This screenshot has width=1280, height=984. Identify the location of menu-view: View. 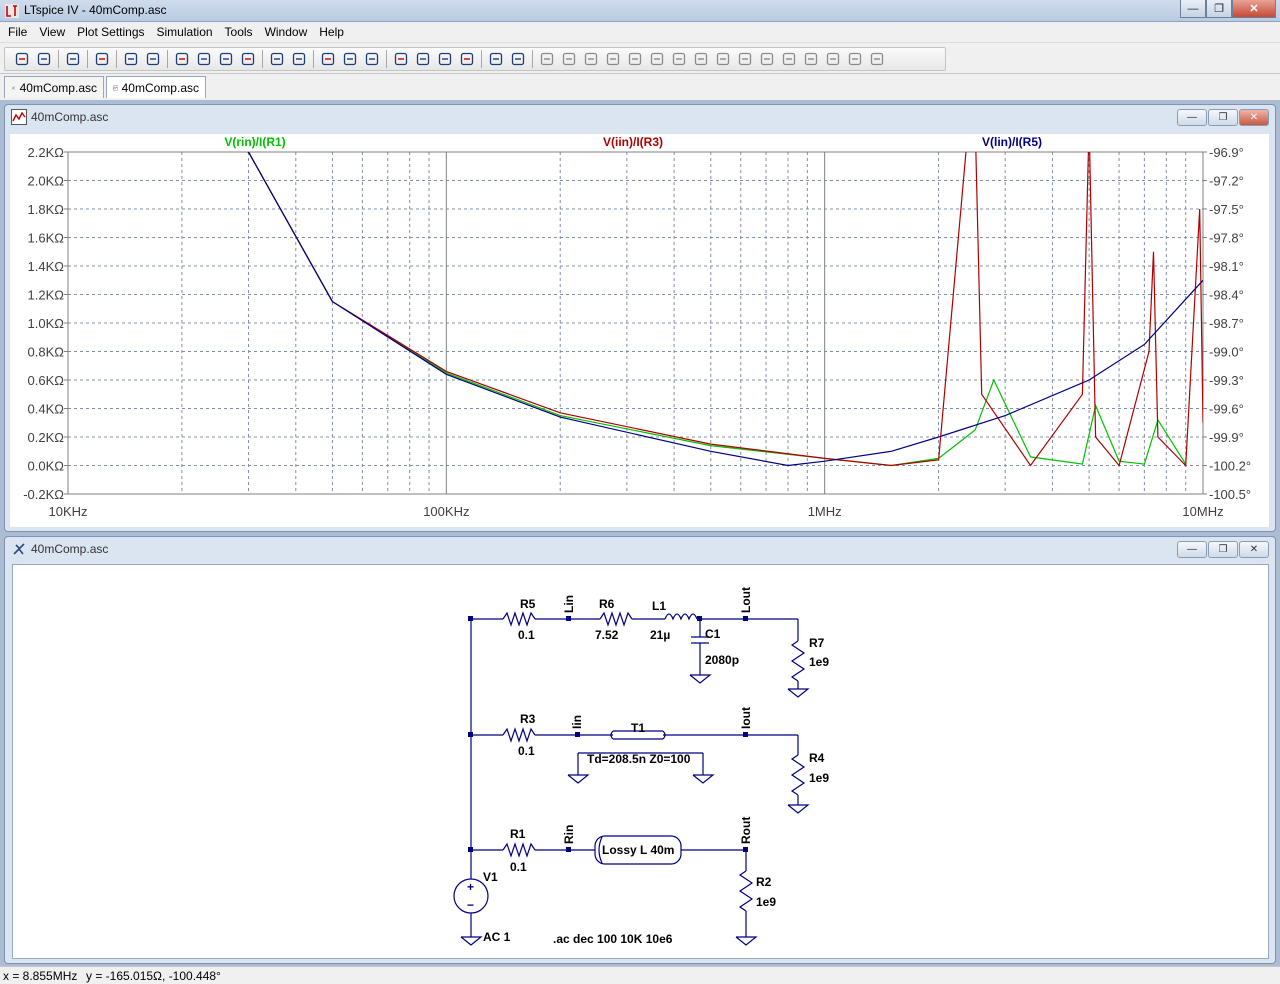
(52, 32).